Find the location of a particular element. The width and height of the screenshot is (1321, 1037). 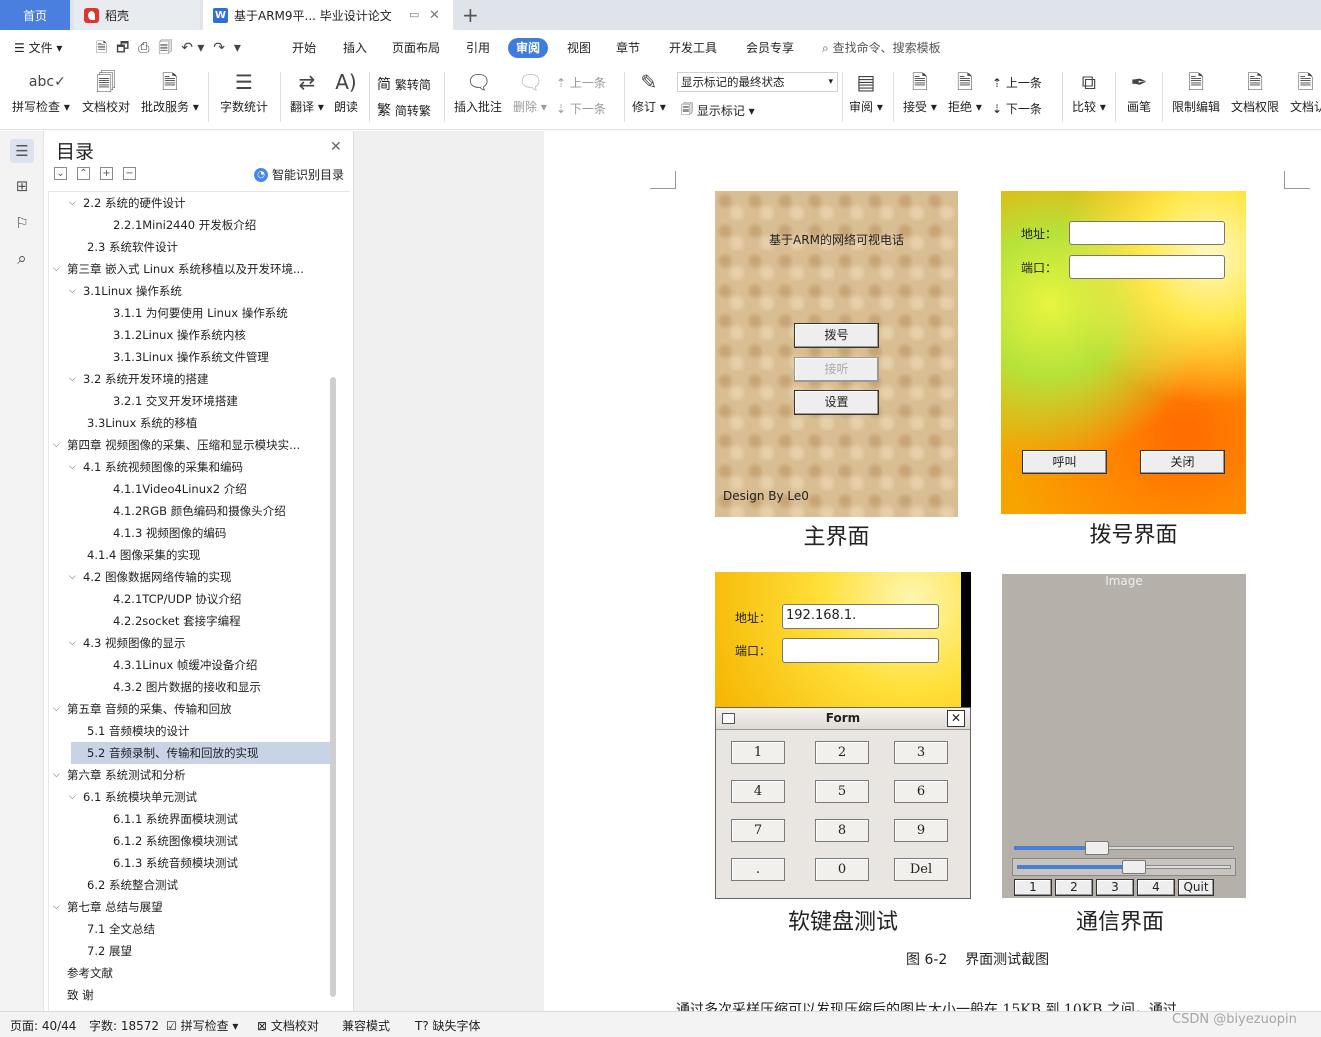

insert-comment-button: 🗨 插入批注 is located at coordinates (478, 92).